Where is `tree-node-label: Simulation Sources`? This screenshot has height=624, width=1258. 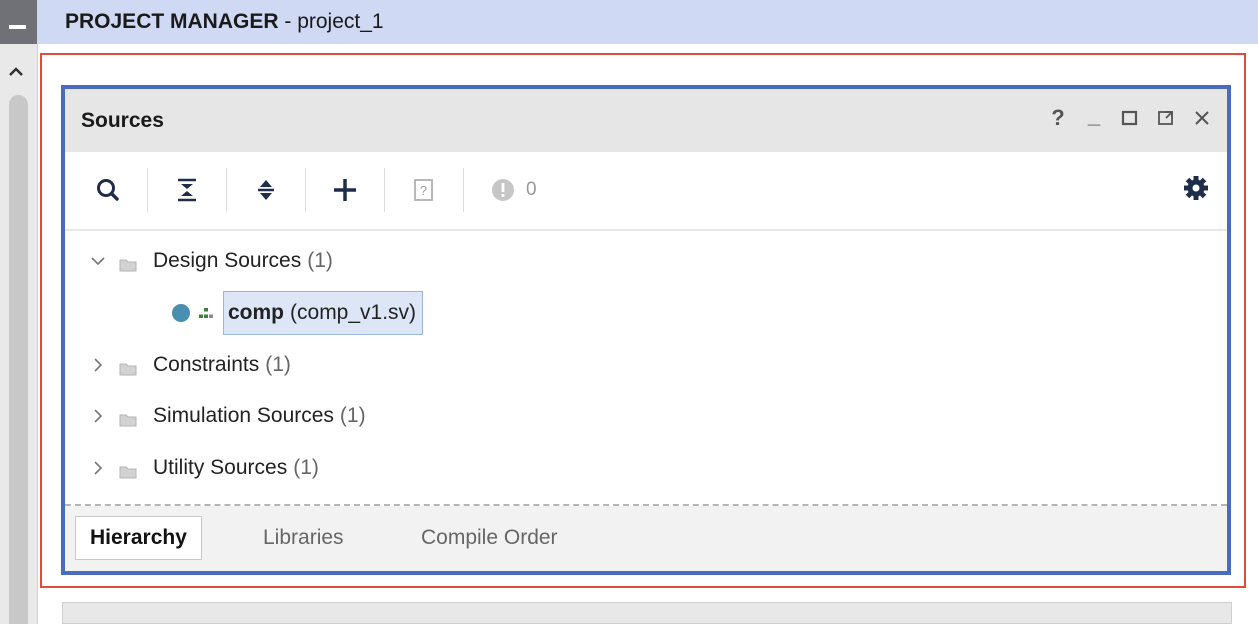
tree-node-label: Simulation Sources is located at coordinates (243, 415).